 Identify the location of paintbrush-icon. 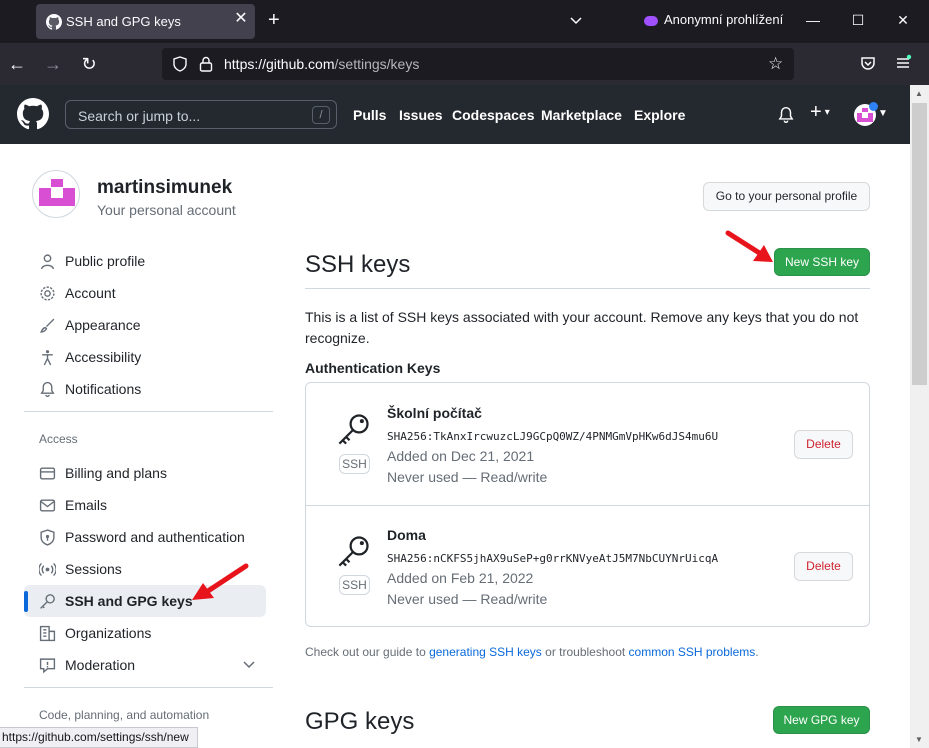
(47, 325).